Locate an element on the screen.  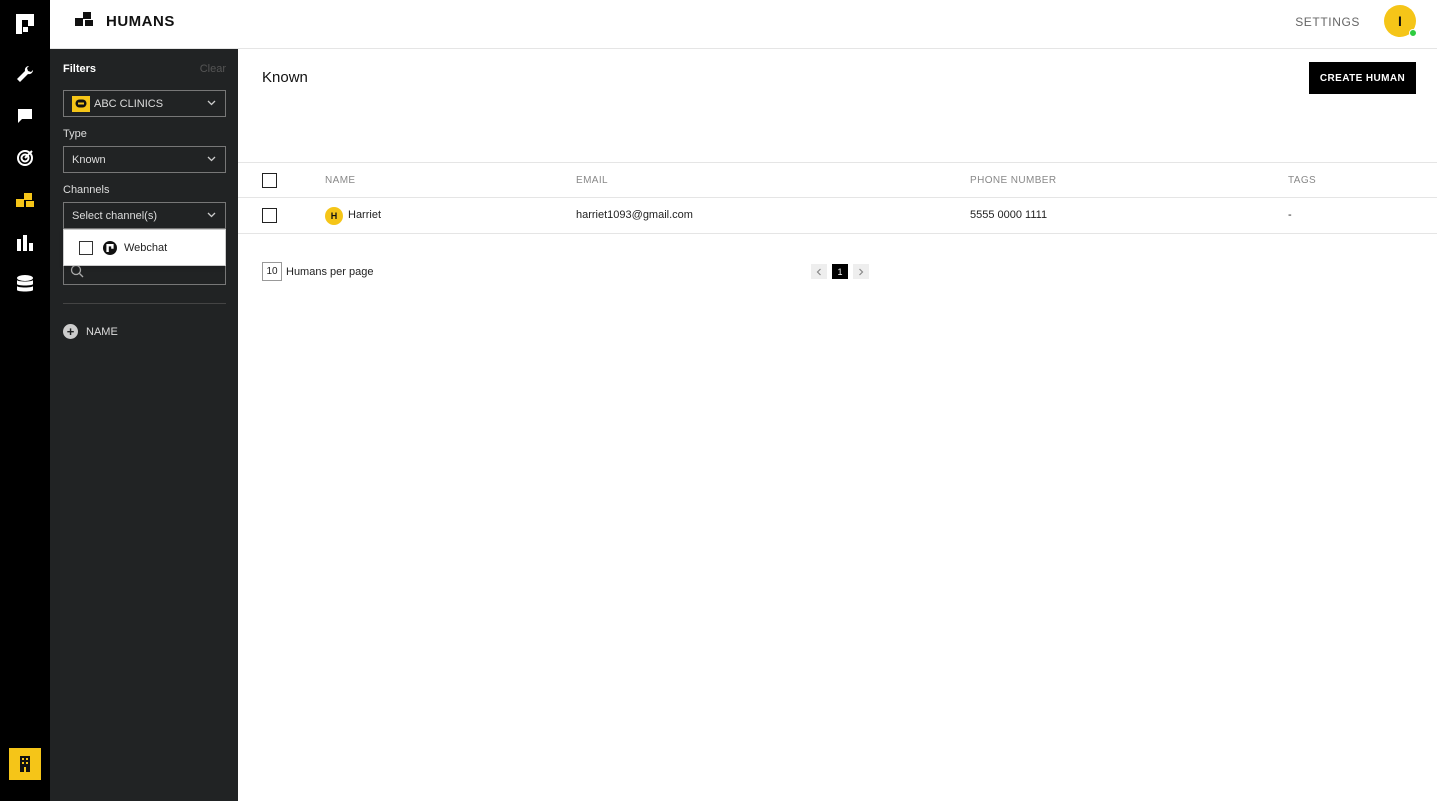
channels-select: Select channel(s) is located at coordinates (144, 215).